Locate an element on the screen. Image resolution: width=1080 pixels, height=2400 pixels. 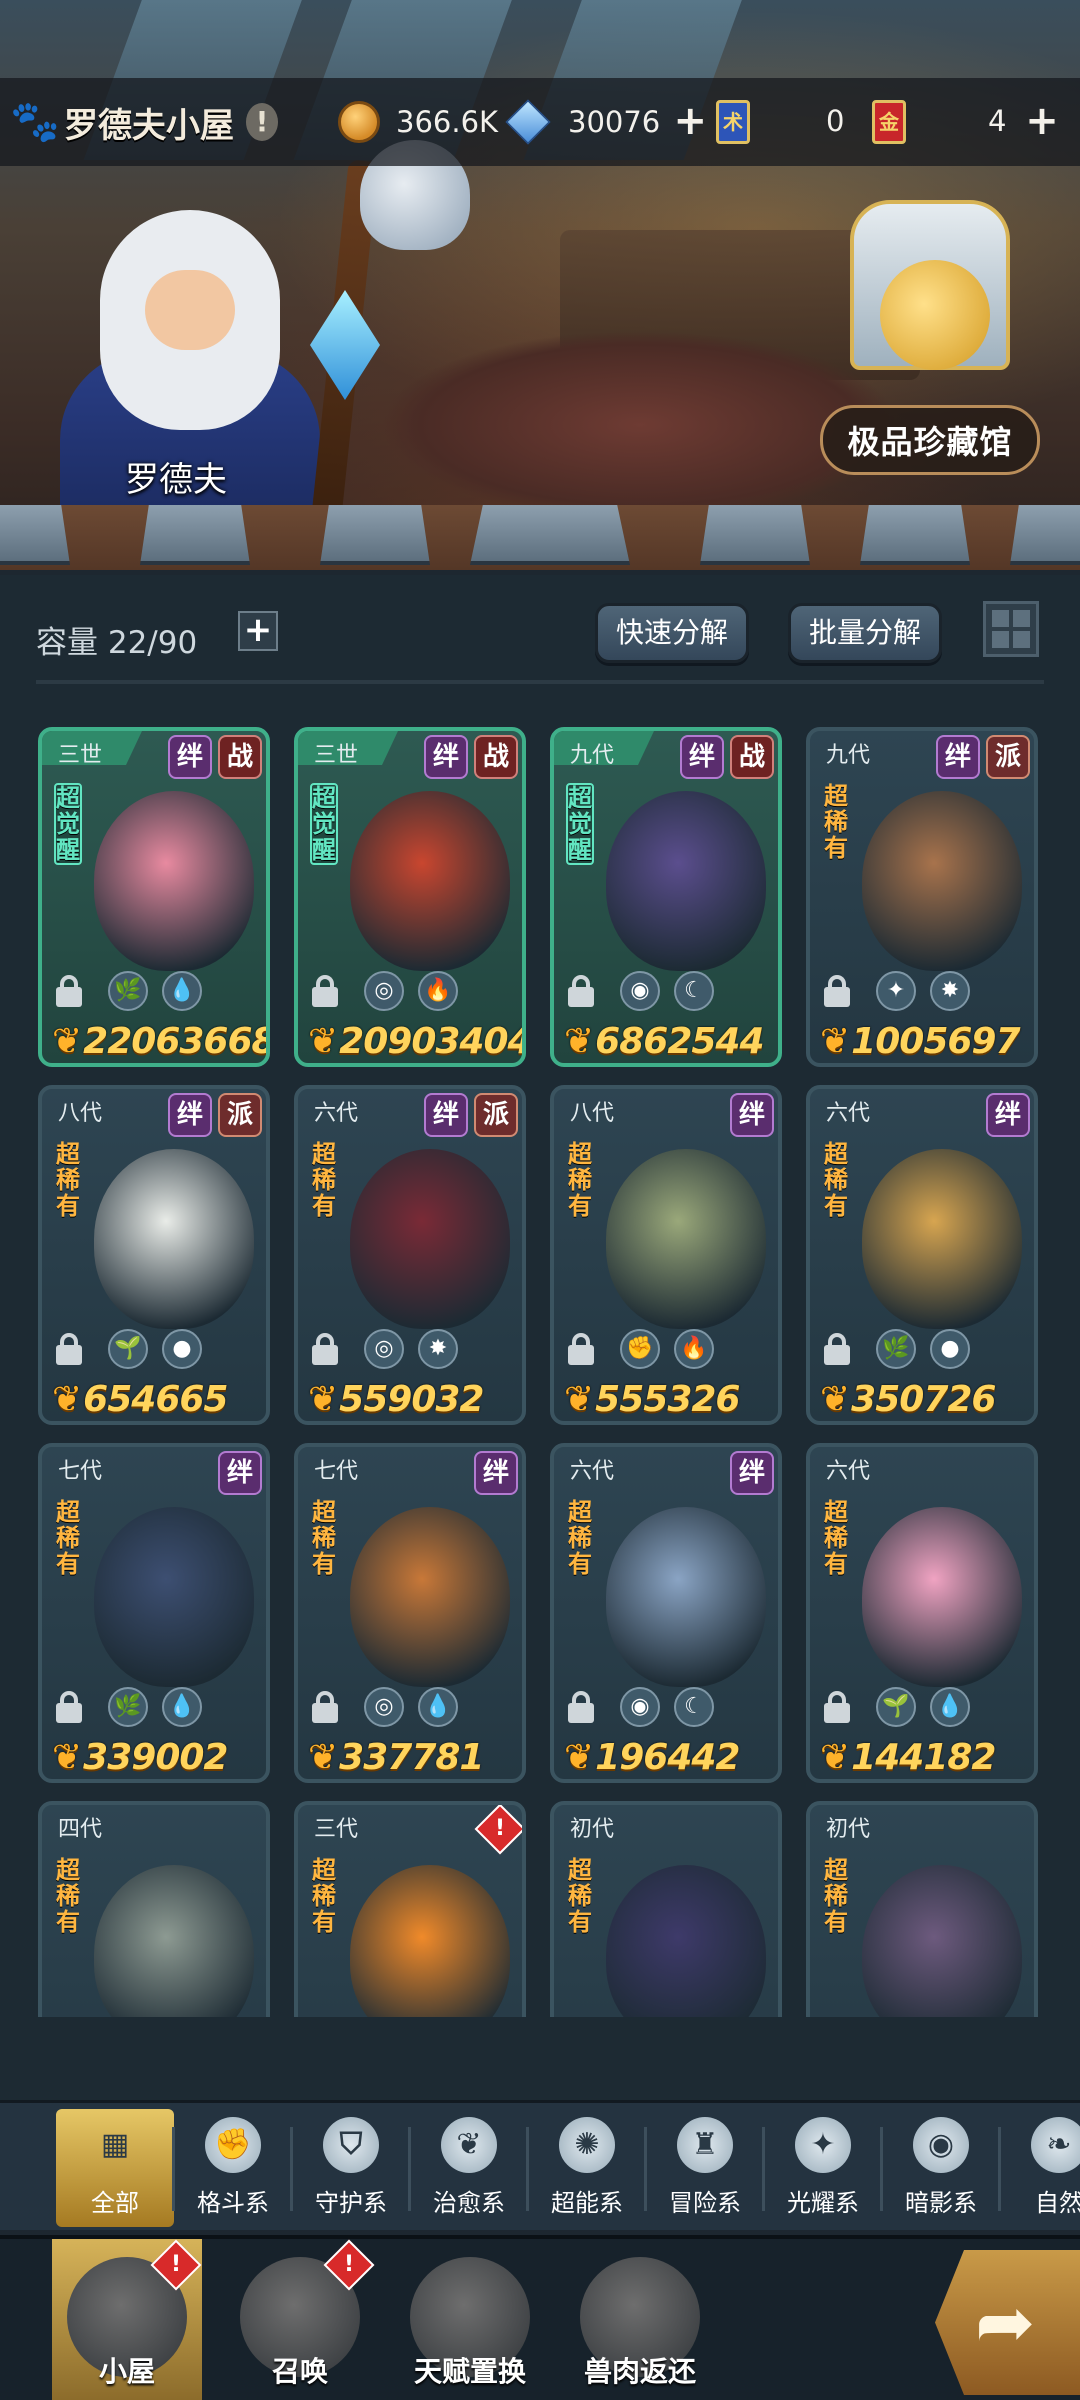
category-tab: ✊ 格斗系 is located at coordinates (233, 2168).